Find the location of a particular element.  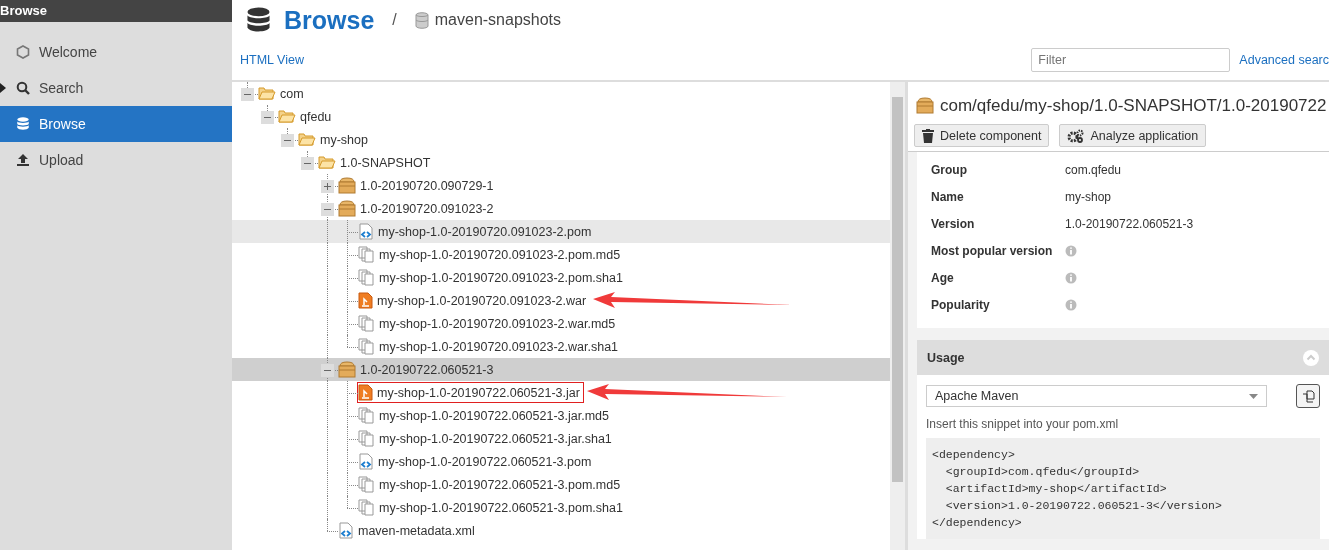

tree-node-label: 1.0-SNAPSHOT is located at coordinates (385, 162).